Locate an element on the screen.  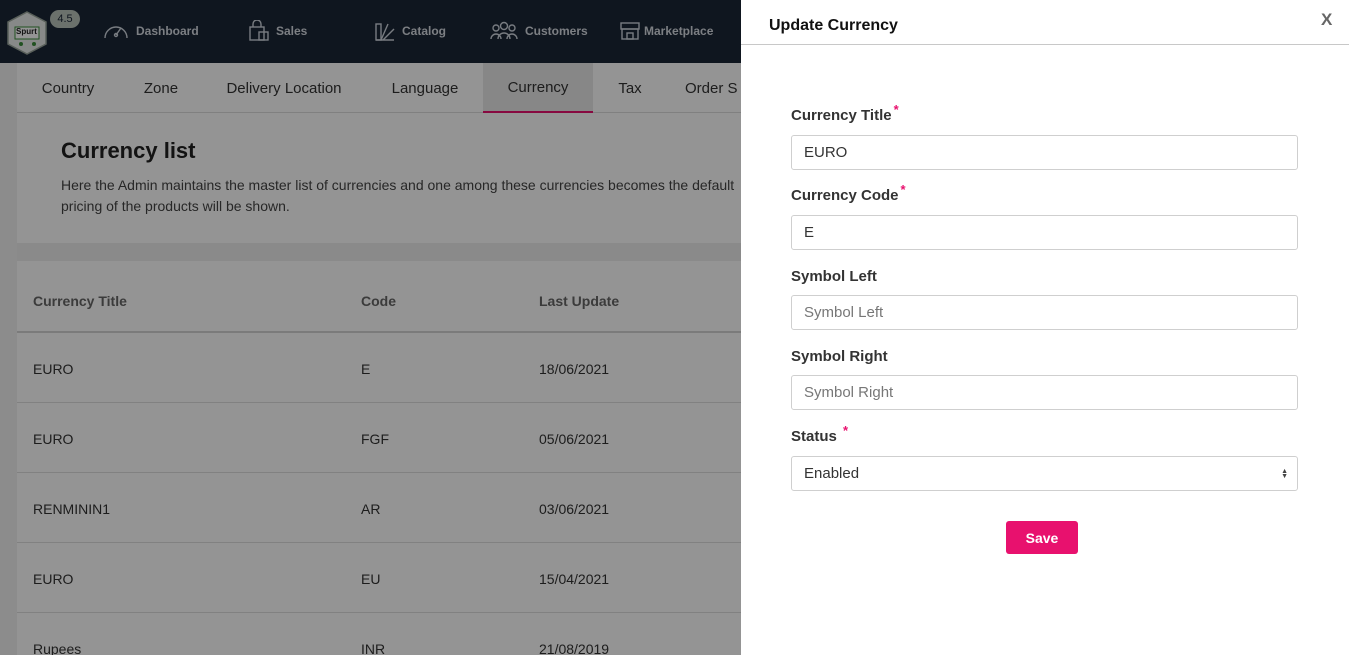
currency-title-label: Currency Title * is located at coordinates (845, 113).